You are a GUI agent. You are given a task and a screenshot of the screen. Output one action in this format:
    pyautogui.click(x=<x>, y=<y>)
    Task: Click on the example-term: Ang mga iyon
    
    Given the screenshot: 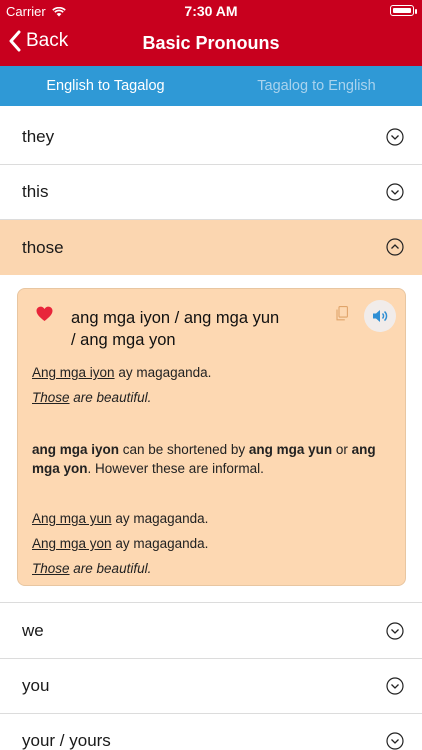 What is the action you would take?
    pyautogui.click(x=73, y=372)
    